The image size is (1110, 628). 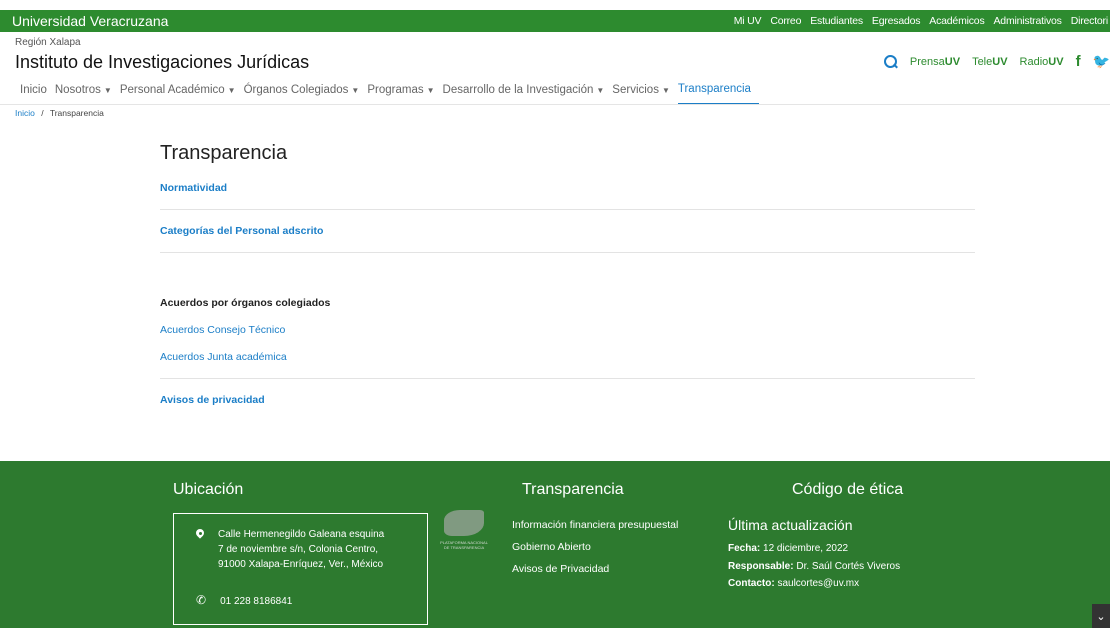 I want to click on phone-row: ✆ 01 228 8186841, so click(x=244, y=601).